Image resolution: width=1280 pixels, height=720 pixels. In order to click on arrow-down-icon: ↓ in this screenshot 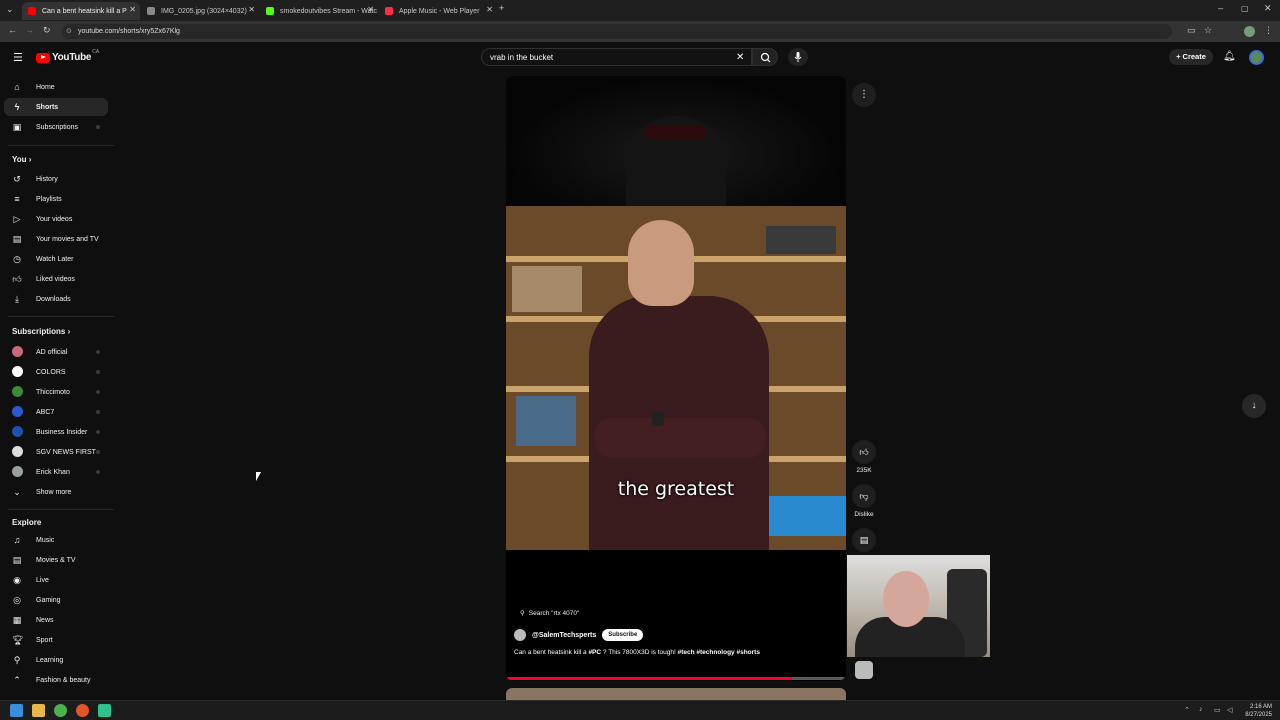, I will do `click(1254, 405)`.